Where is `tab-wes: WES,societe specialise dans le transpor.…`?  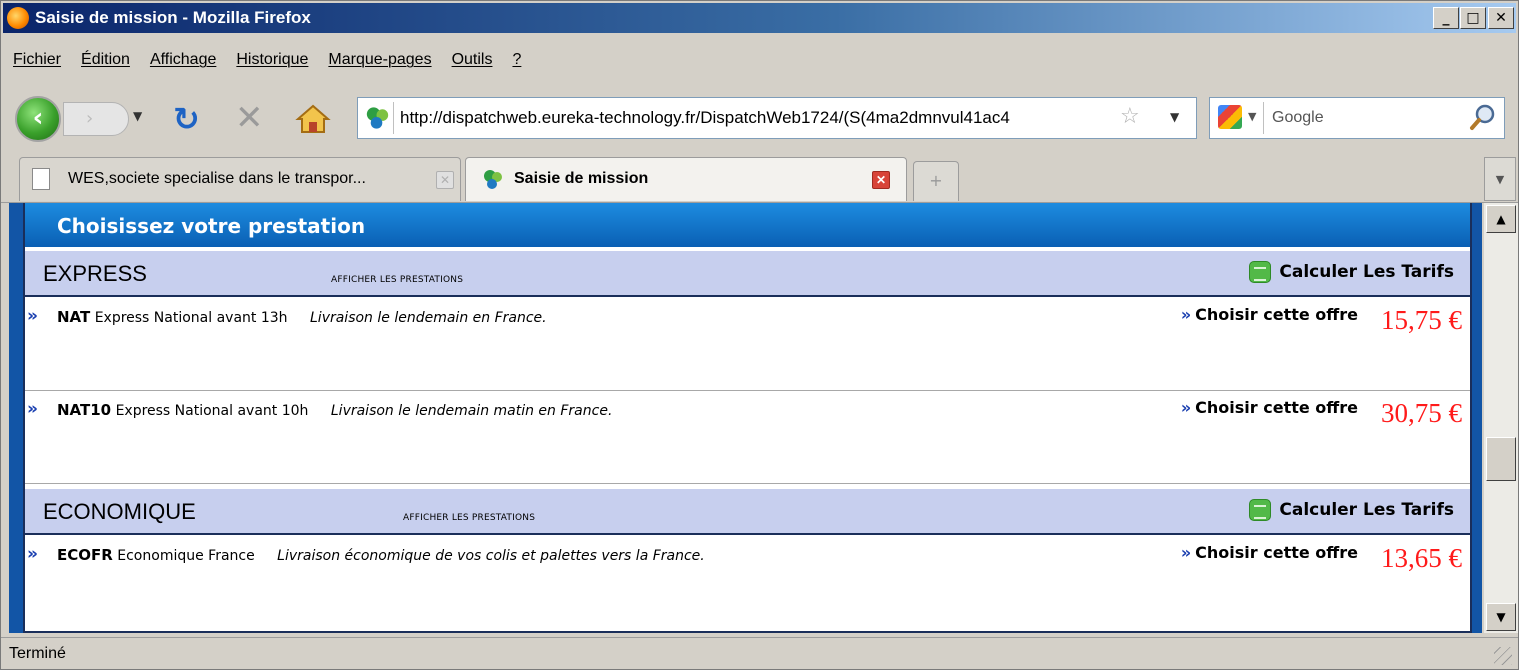 tab-wes: WES,societe specialise dans le transpor.… is located at coordinates (240, 179).